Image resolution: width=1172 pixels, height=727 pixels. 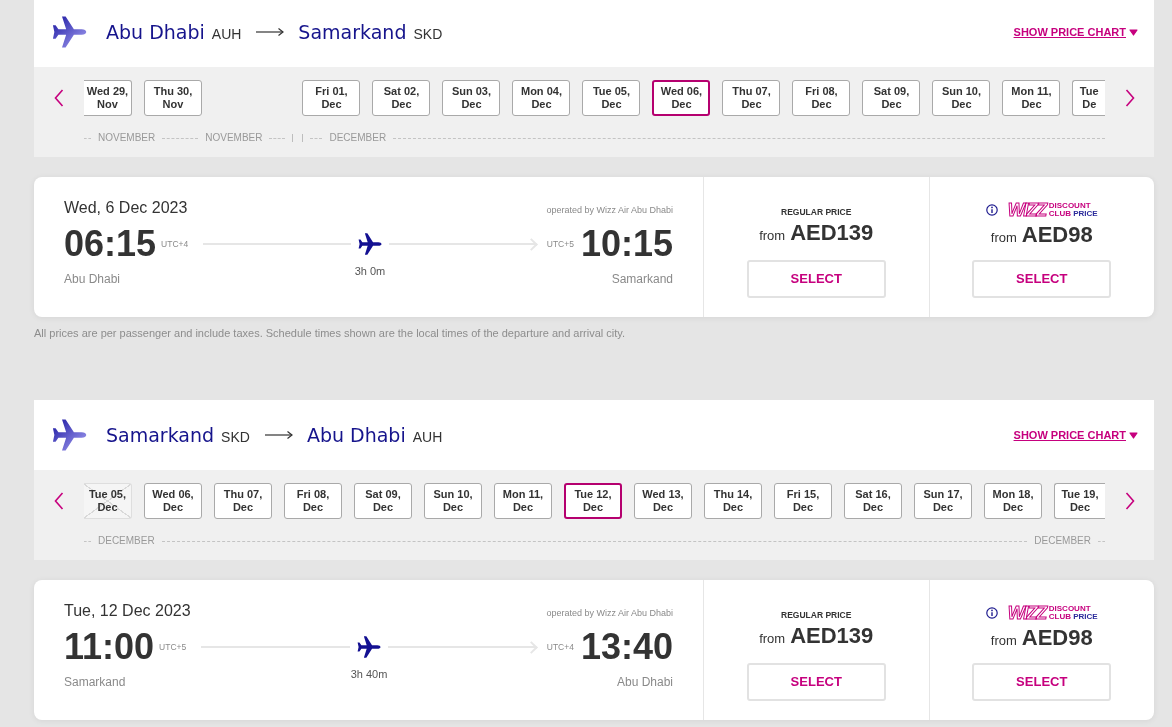 I want to click on date-option: Thu 30, Nov, so click(x=173, y=98).